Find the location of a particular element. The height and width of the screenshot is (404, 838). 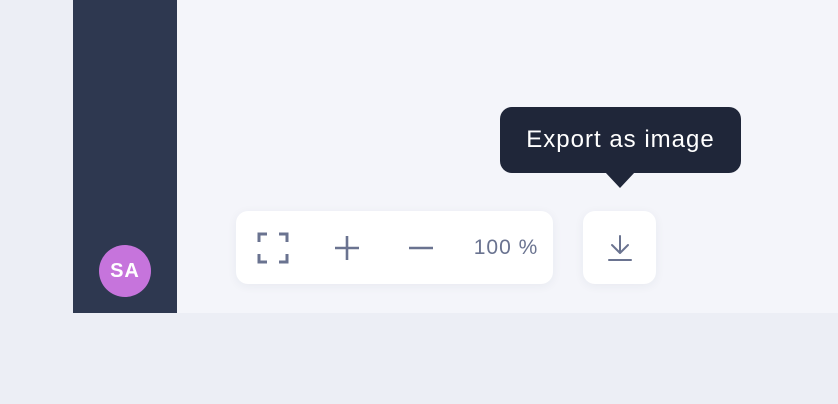

fullscreen-icon is located at coordinates (273, 247).